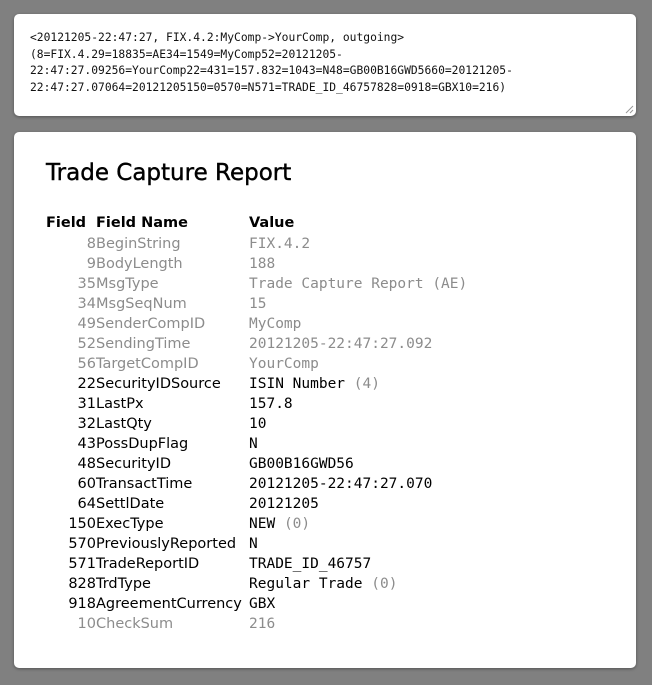  What do you see at coordinates (86, 444) in the screenshot?
I see `field-tag: 43` at bounding box center [86, 444].